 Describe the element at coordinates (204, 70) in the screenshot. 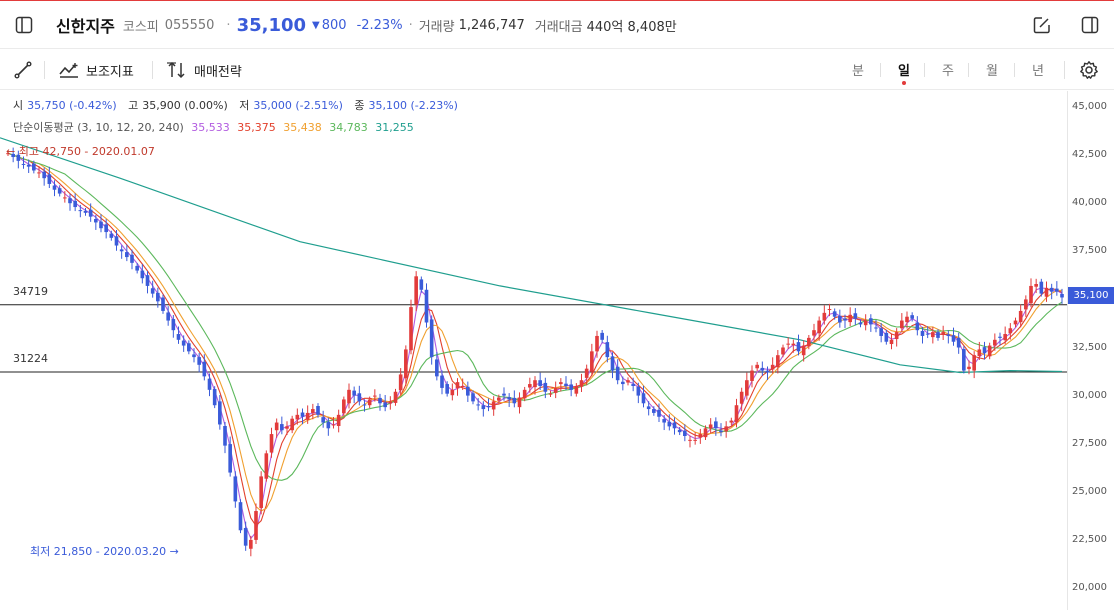

I see `strategy-button: 매매전략` at that location.